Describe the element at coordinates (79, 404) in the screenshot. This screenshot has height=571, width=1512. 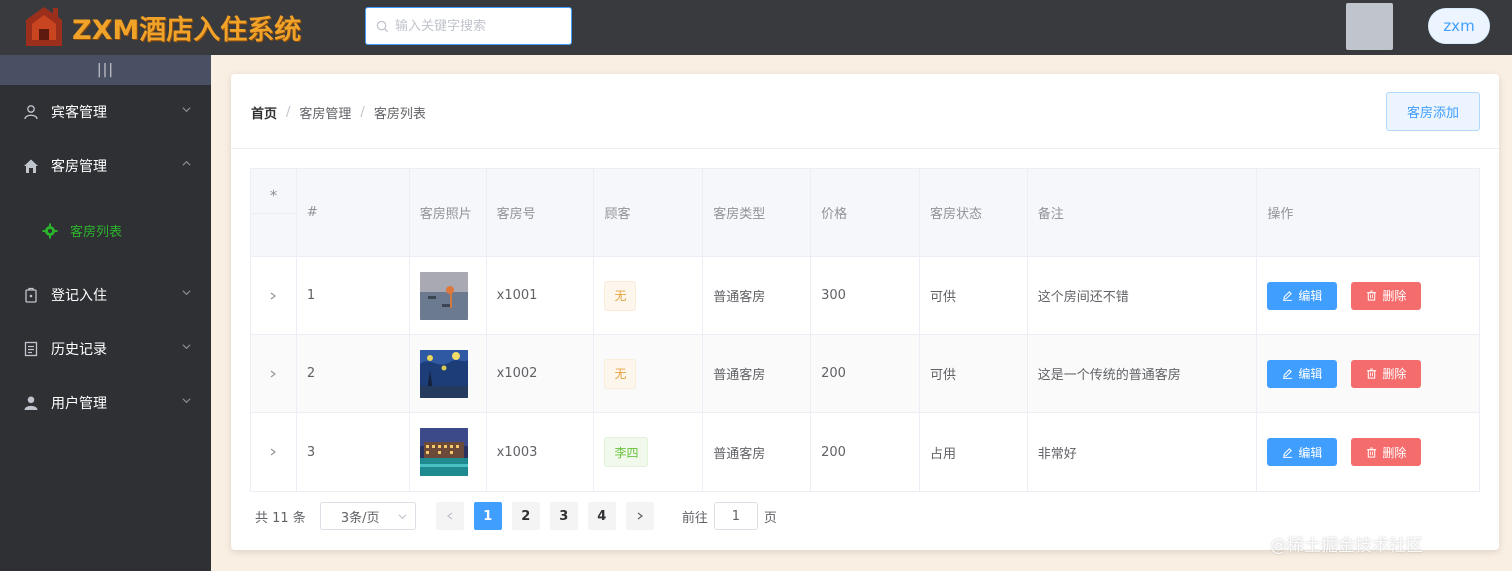
I see `sidebar-item-label: 用户管理` at that location.